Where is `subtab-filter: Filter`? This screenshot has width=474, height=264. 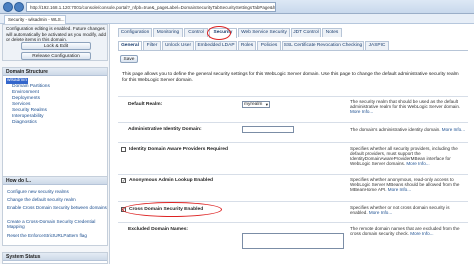
subtab-filter: Filter is located at coordinates (152, 45).